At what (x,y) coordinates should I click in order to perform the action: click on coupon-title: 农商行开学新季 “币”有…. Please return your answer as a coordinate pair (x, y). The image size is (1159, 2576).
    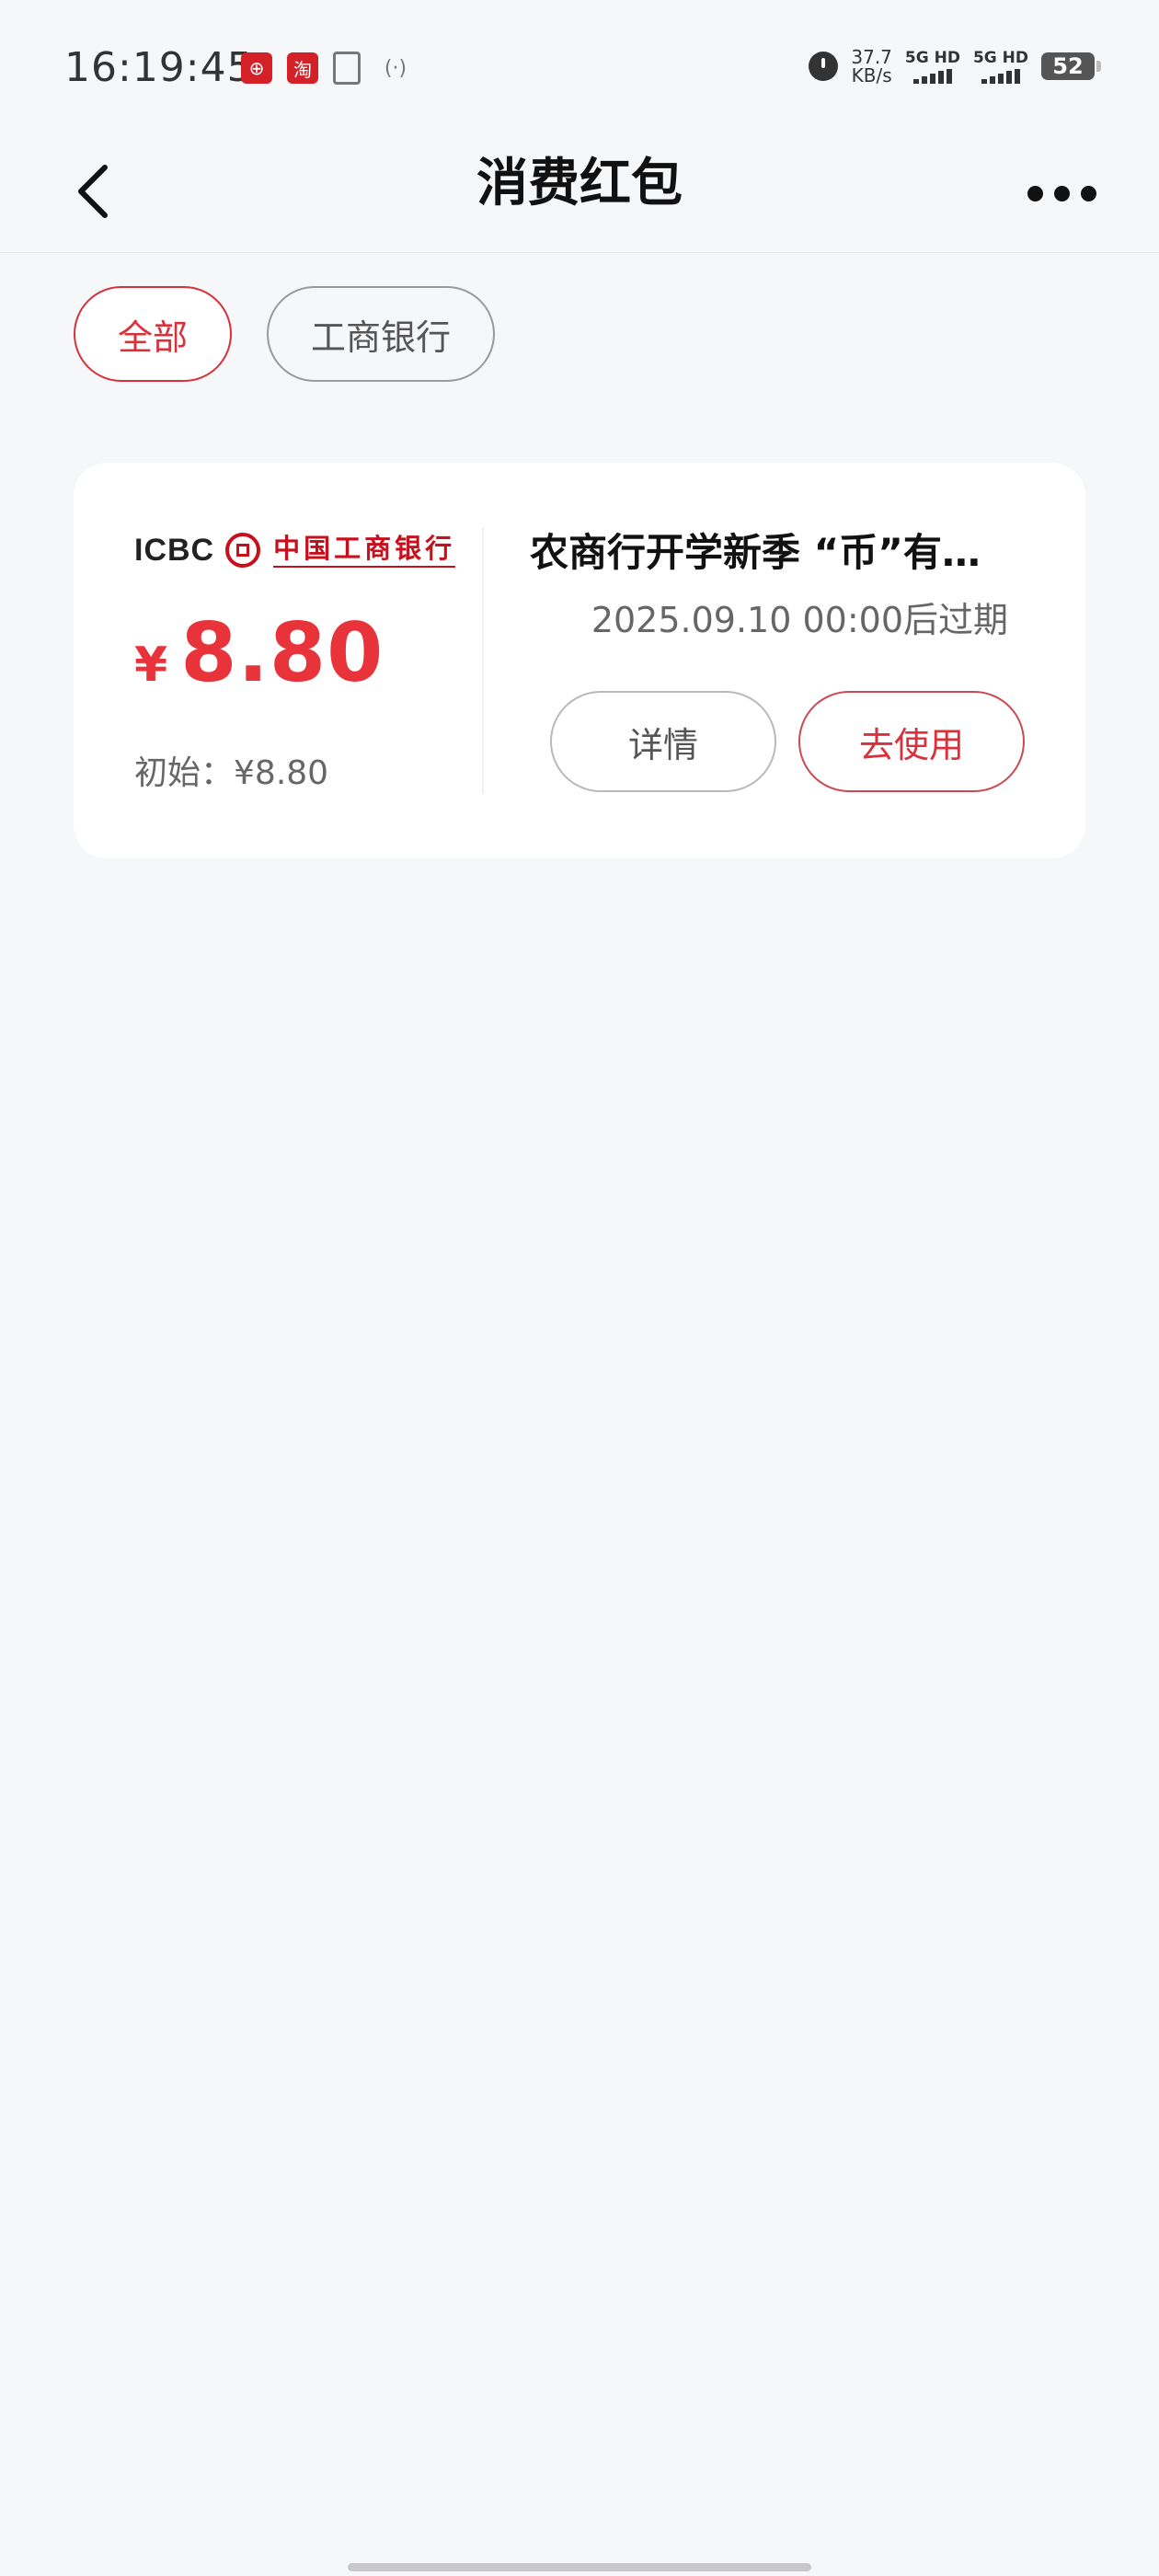
    Looking at the image, I should click on (755, 552).